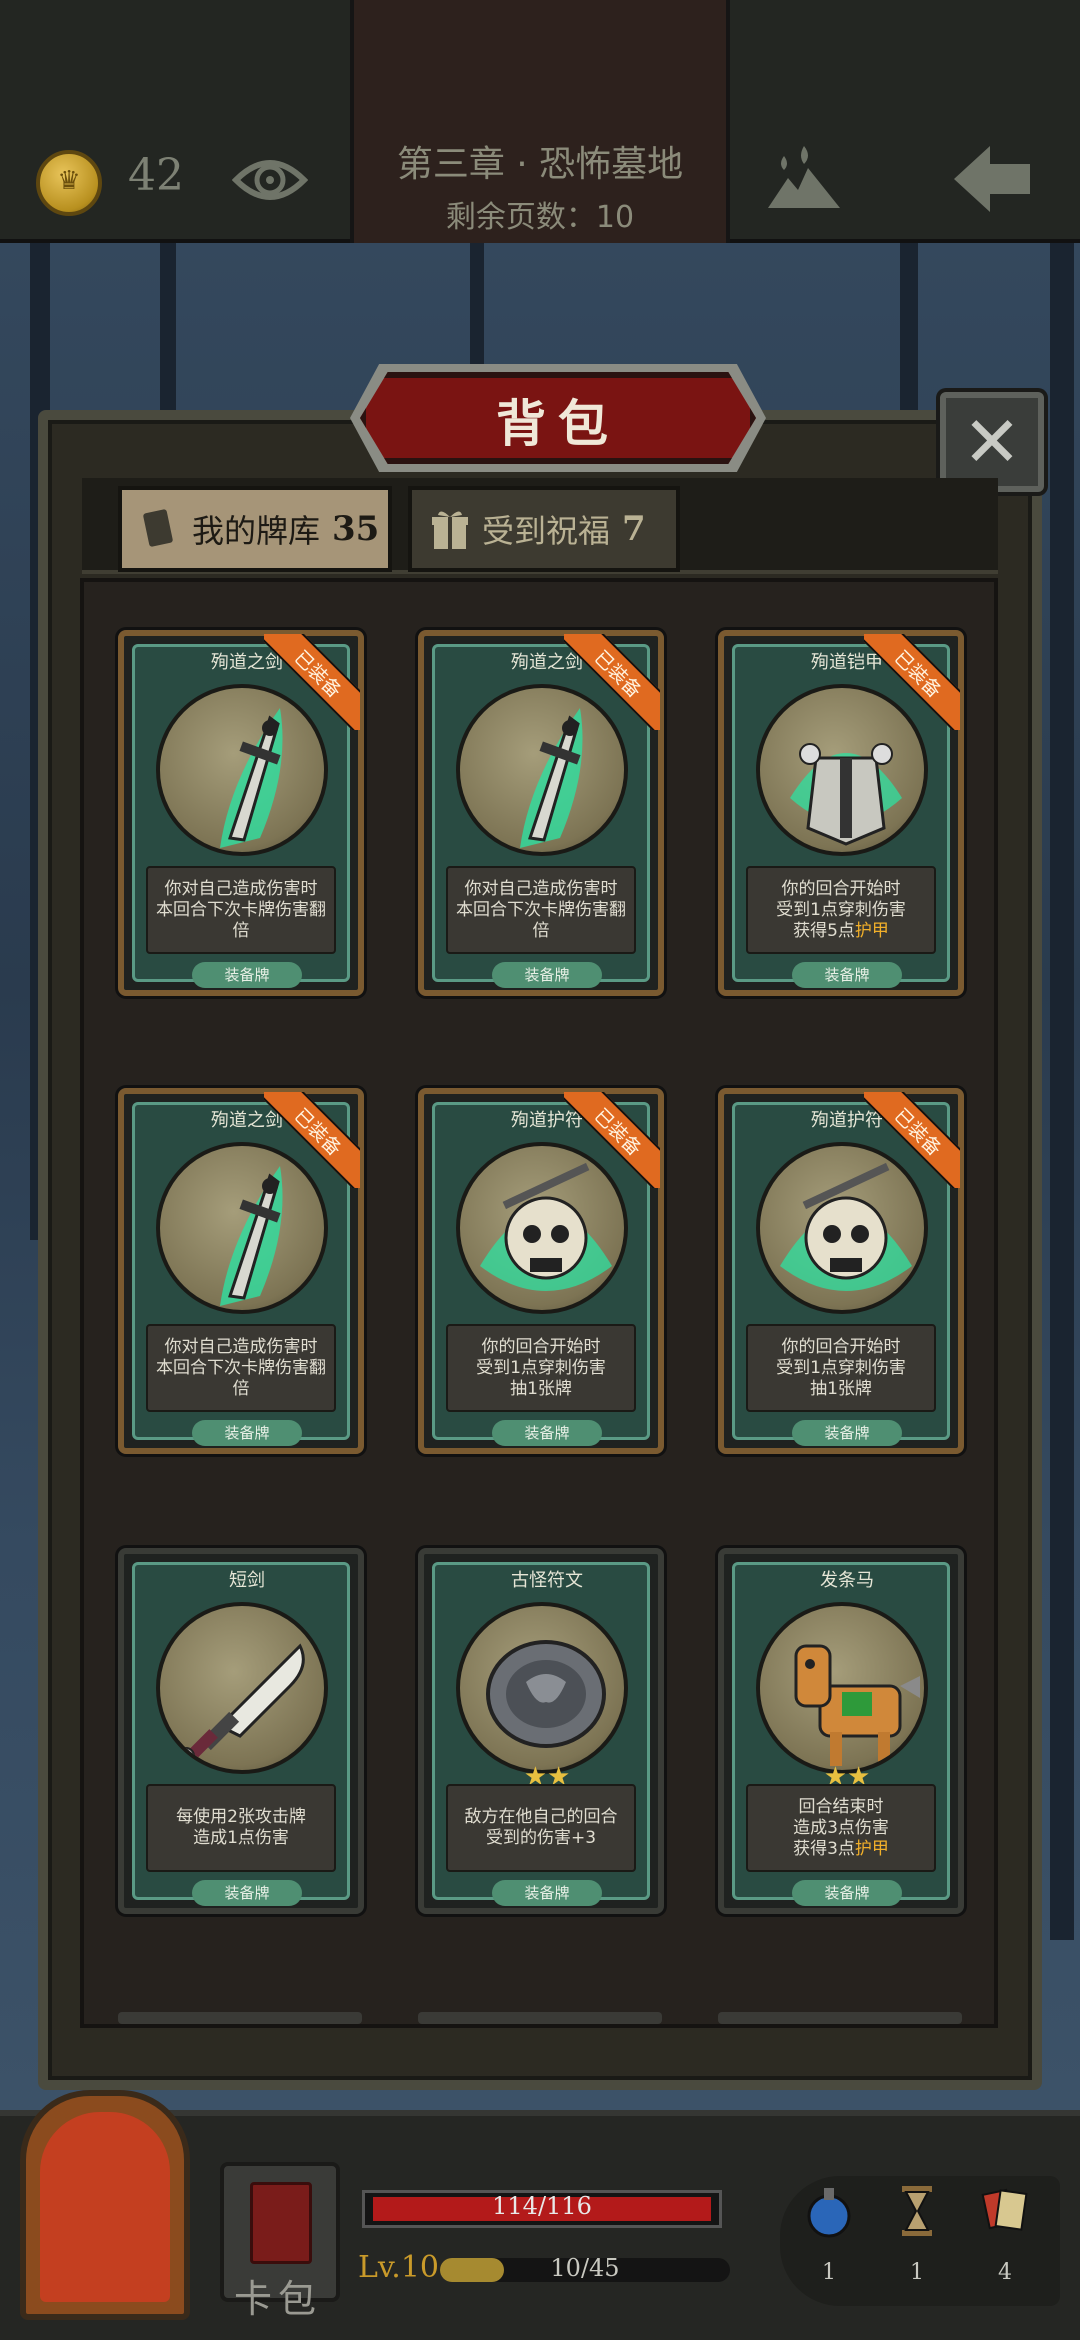 Image resolution: width=1080 pixels, height=2340 pixels. What do you see at coordinates (917, 2272) in the screenshot?
I see `resource-count: 1` at bounding box center [917, 2272].